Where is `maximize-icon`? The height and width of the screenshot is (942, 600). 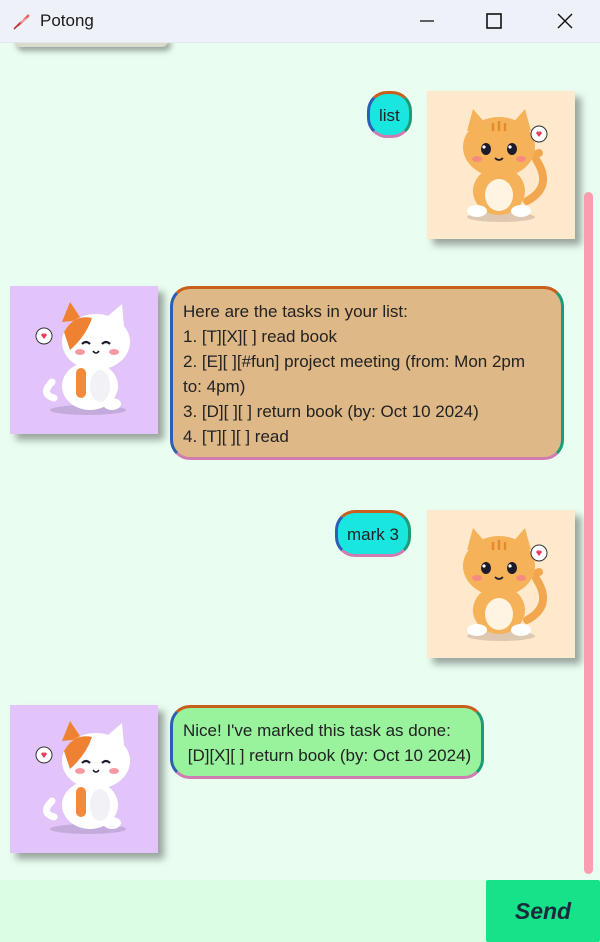
maximize-icon is located at coordinates (494, 21).